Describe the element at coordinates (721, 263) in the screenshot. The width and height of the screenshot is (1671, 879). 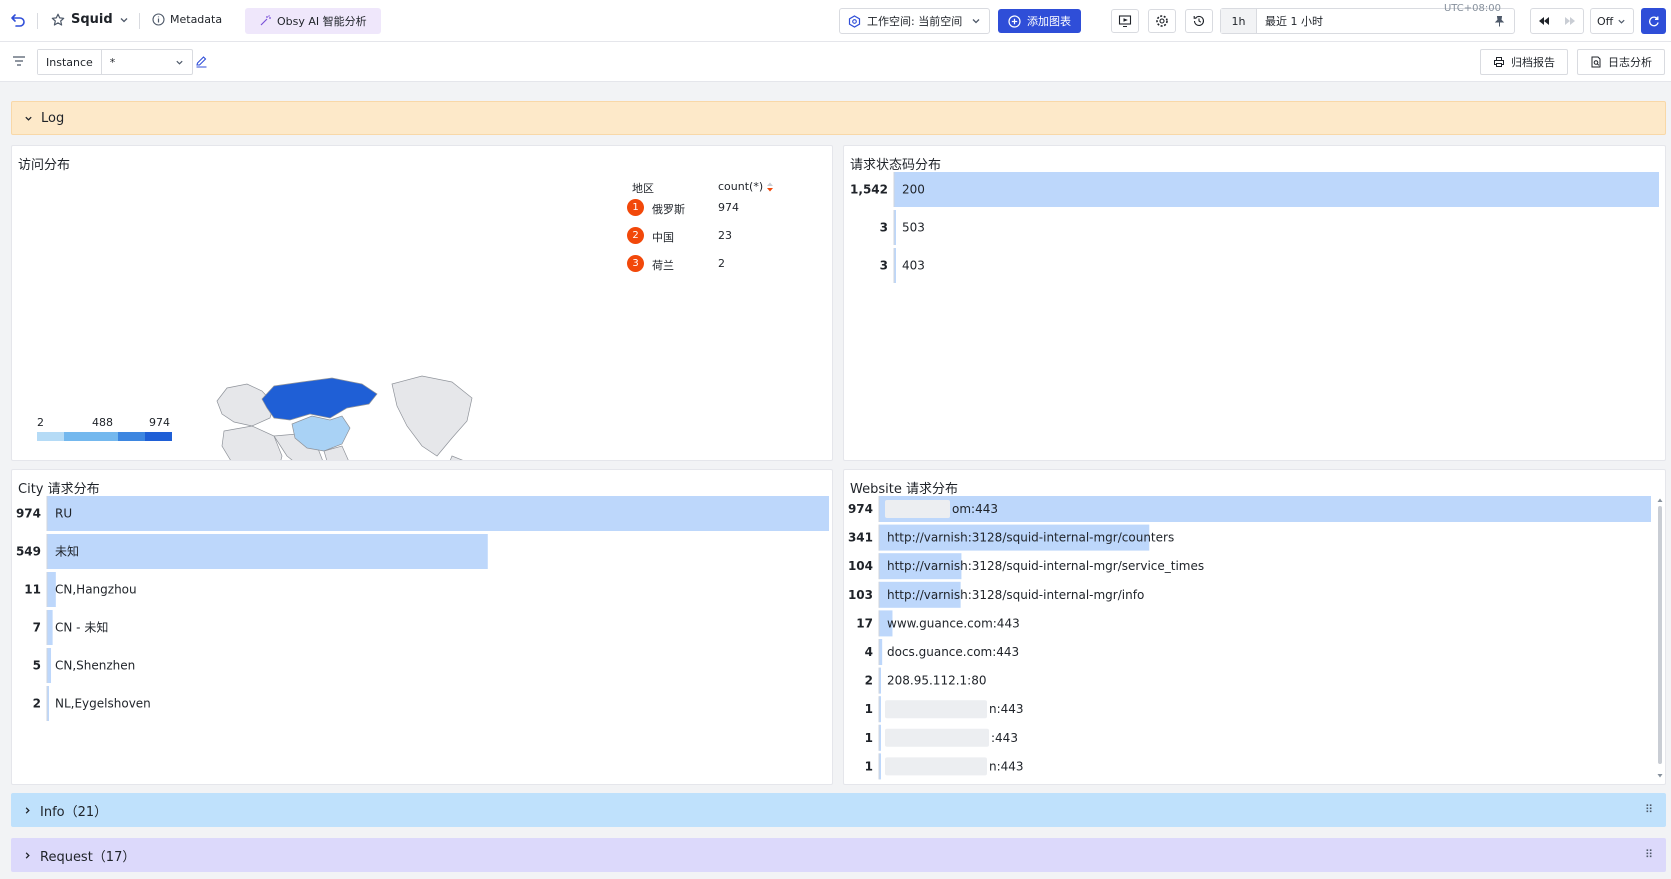
I see `region-count: 2` at that location.